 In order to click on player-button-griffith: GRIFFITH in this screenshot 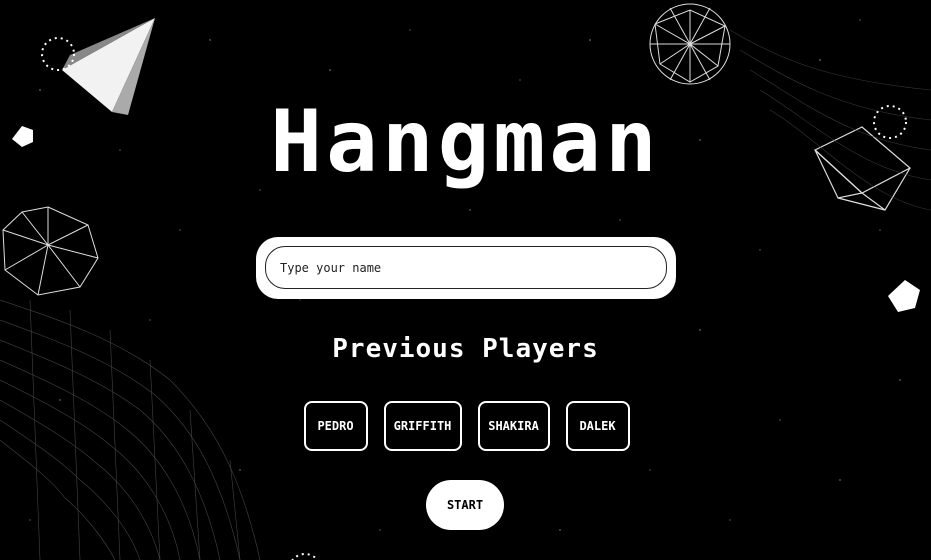, I will do `click(422, 426)`.